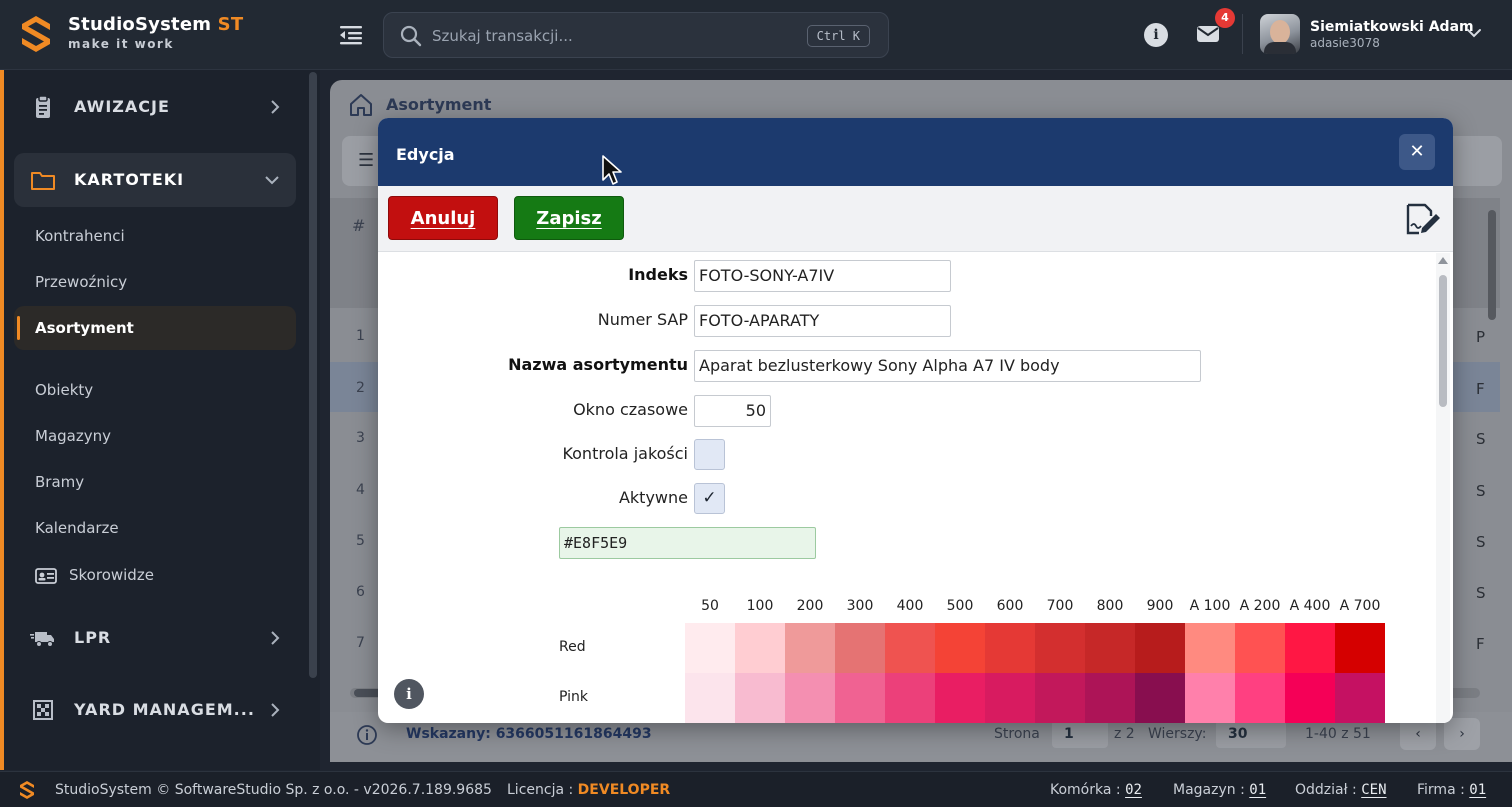  I want to click on save-button: Zapisz, so click(569, 218).